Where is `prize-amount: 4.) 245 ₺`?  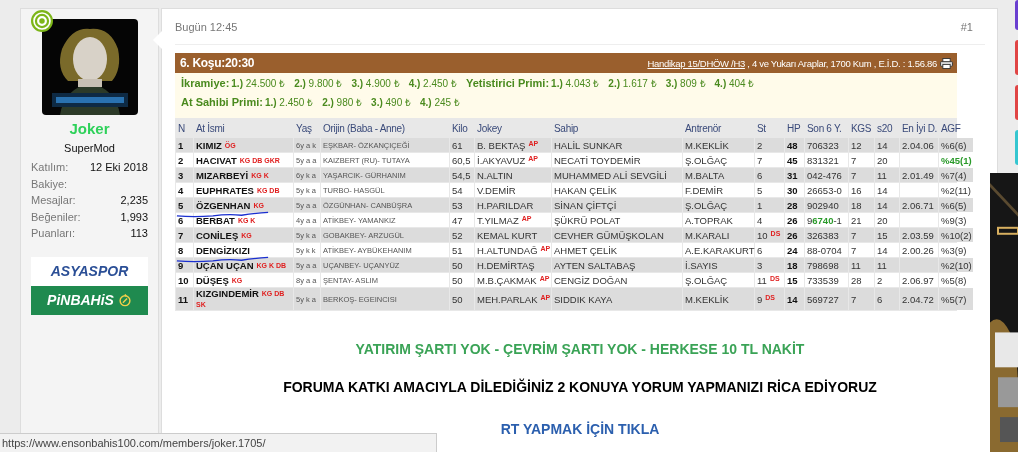 prize-amount: 4.) 245 ₺ is located at coordinates (440, 102).